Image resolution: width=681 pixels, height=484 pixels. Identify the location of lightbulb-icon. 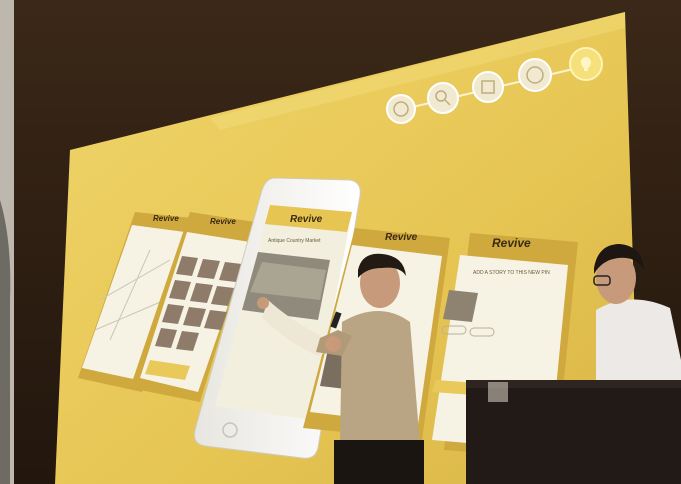
(586, 64).